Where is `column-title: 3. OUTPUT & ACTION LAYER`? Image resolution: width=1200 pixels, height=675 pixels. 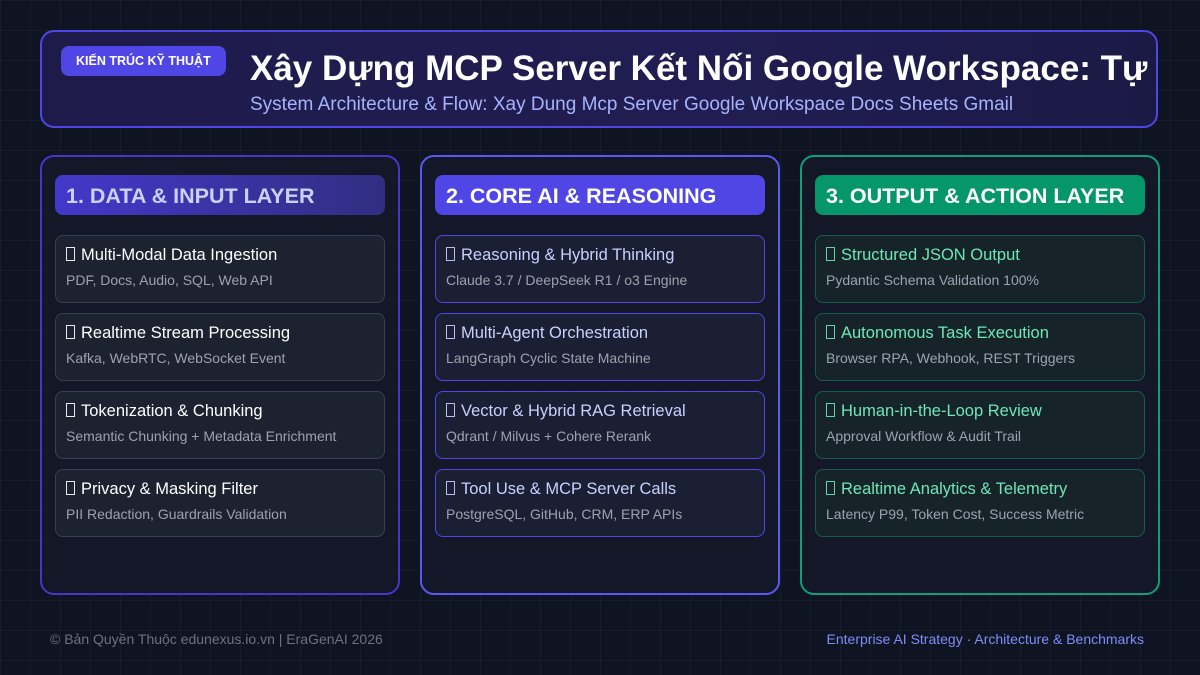
column-title: 3. OUTPUT & ACTION LAYER is located at coordinates (980, 195).